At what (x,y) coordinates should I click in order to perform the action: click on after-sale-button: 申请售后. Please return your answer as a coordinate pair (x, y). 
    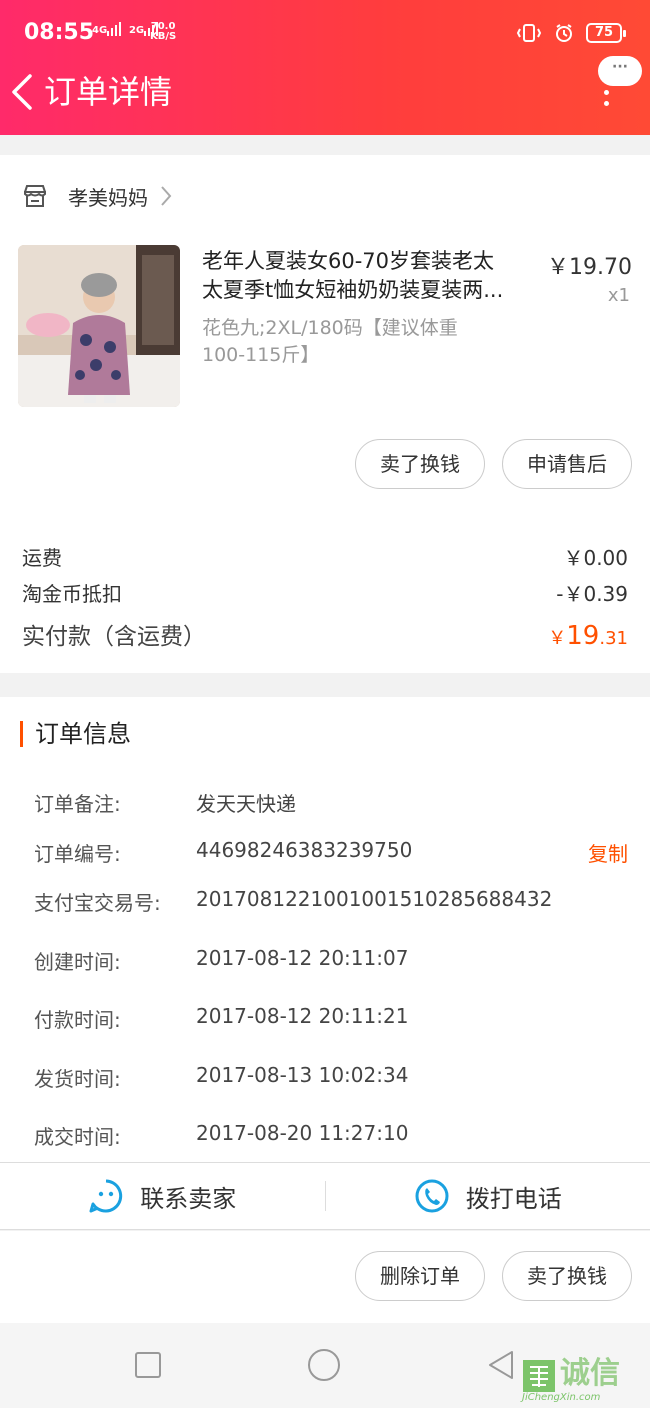
    Looking at the image, I should click on (567, 464).